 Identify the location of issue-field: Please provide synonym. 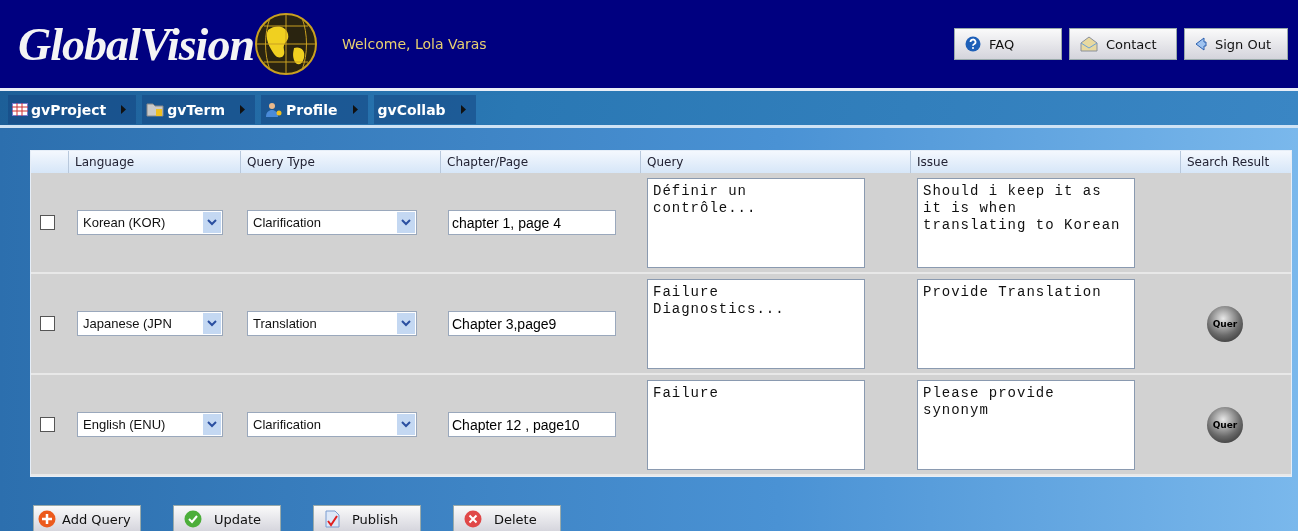
(1026, 424).